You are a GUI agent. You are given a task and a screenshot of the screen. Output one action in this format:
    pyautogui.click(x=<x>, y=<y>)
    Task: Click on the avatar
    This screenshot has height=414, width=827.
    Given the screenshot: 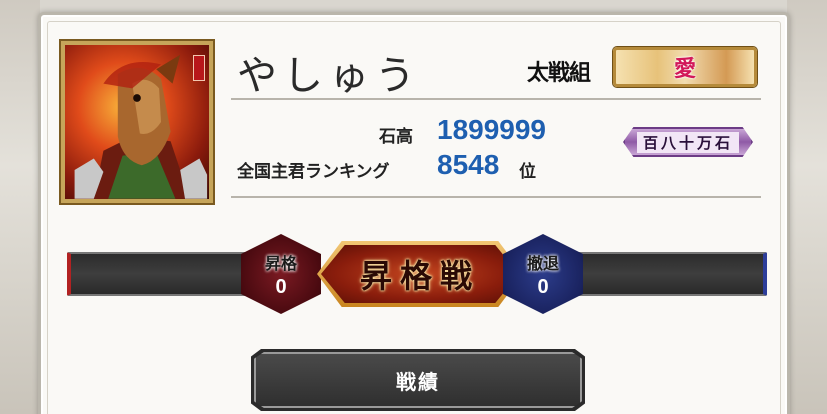 What is the action you would take?
    pyautogui.click(x=137, y=122)
    